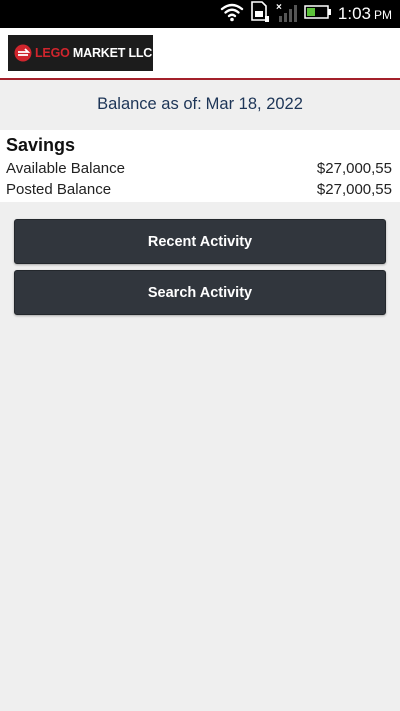  Describe the element at coordinates (200, 14) in the screenshot. I see `status-bar: × 1:03 PM` at that location.